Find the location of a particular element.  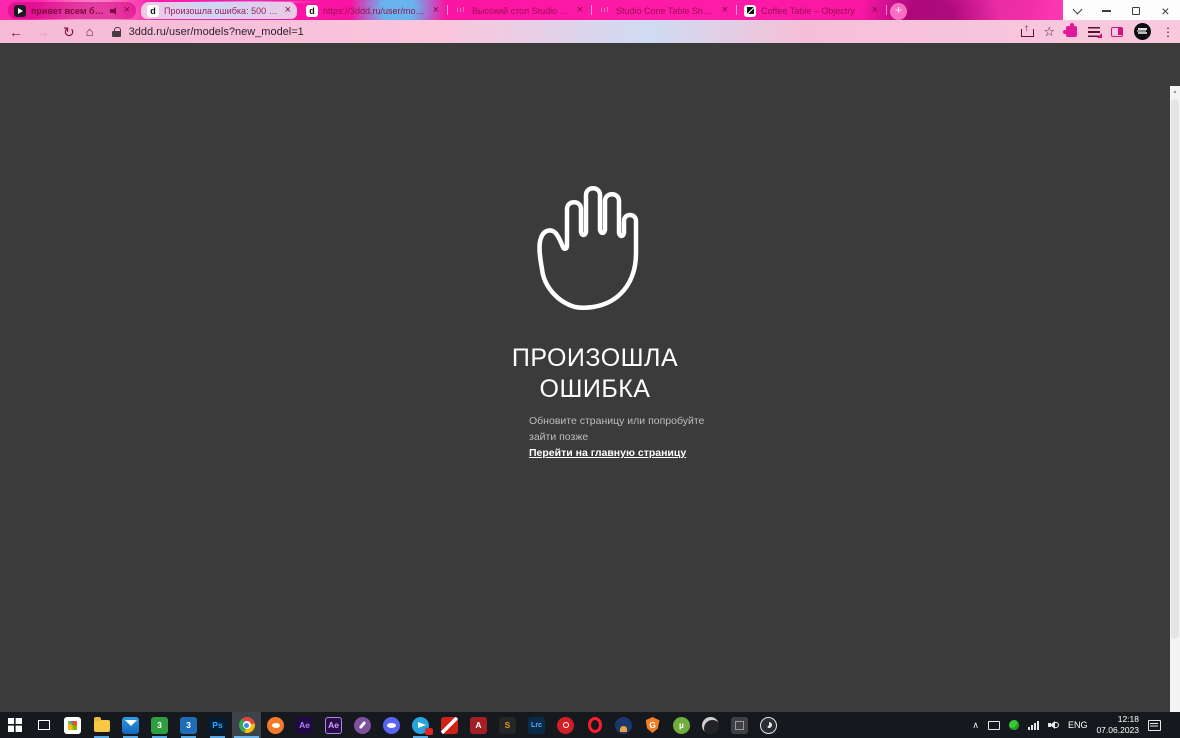

tray-green-status-icon is located at coordinates (1013, 725).